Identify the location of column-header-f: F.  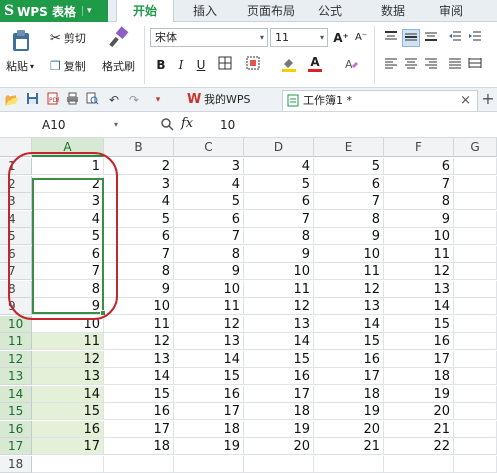
(419, 147).